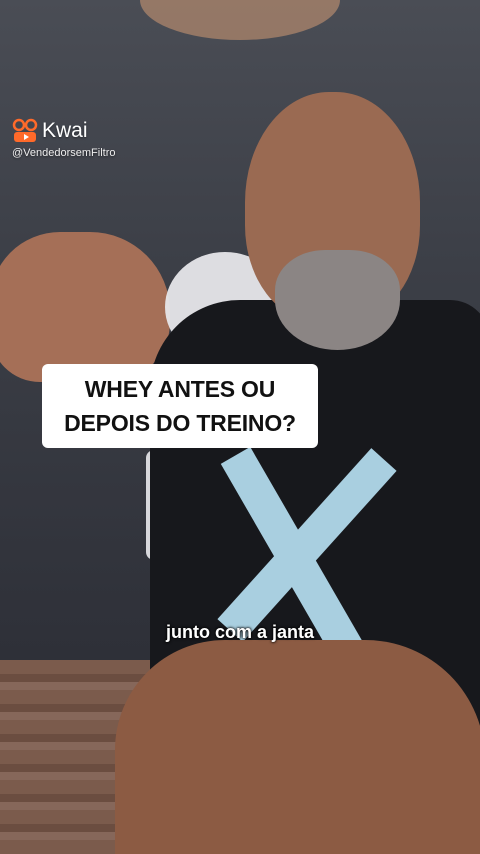  What do you see at coordinates (25, 130) in the screenshot?
I see `kwai-logo-icon` at bounding box center [25, 130].